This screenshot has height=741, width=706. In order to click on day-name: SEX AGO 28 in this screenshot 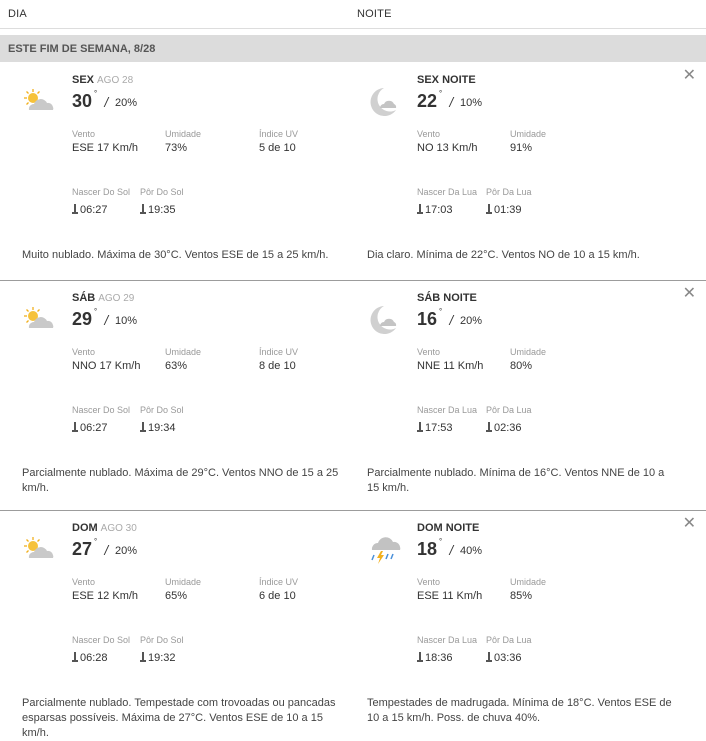, I will do `click(103, 80)`.